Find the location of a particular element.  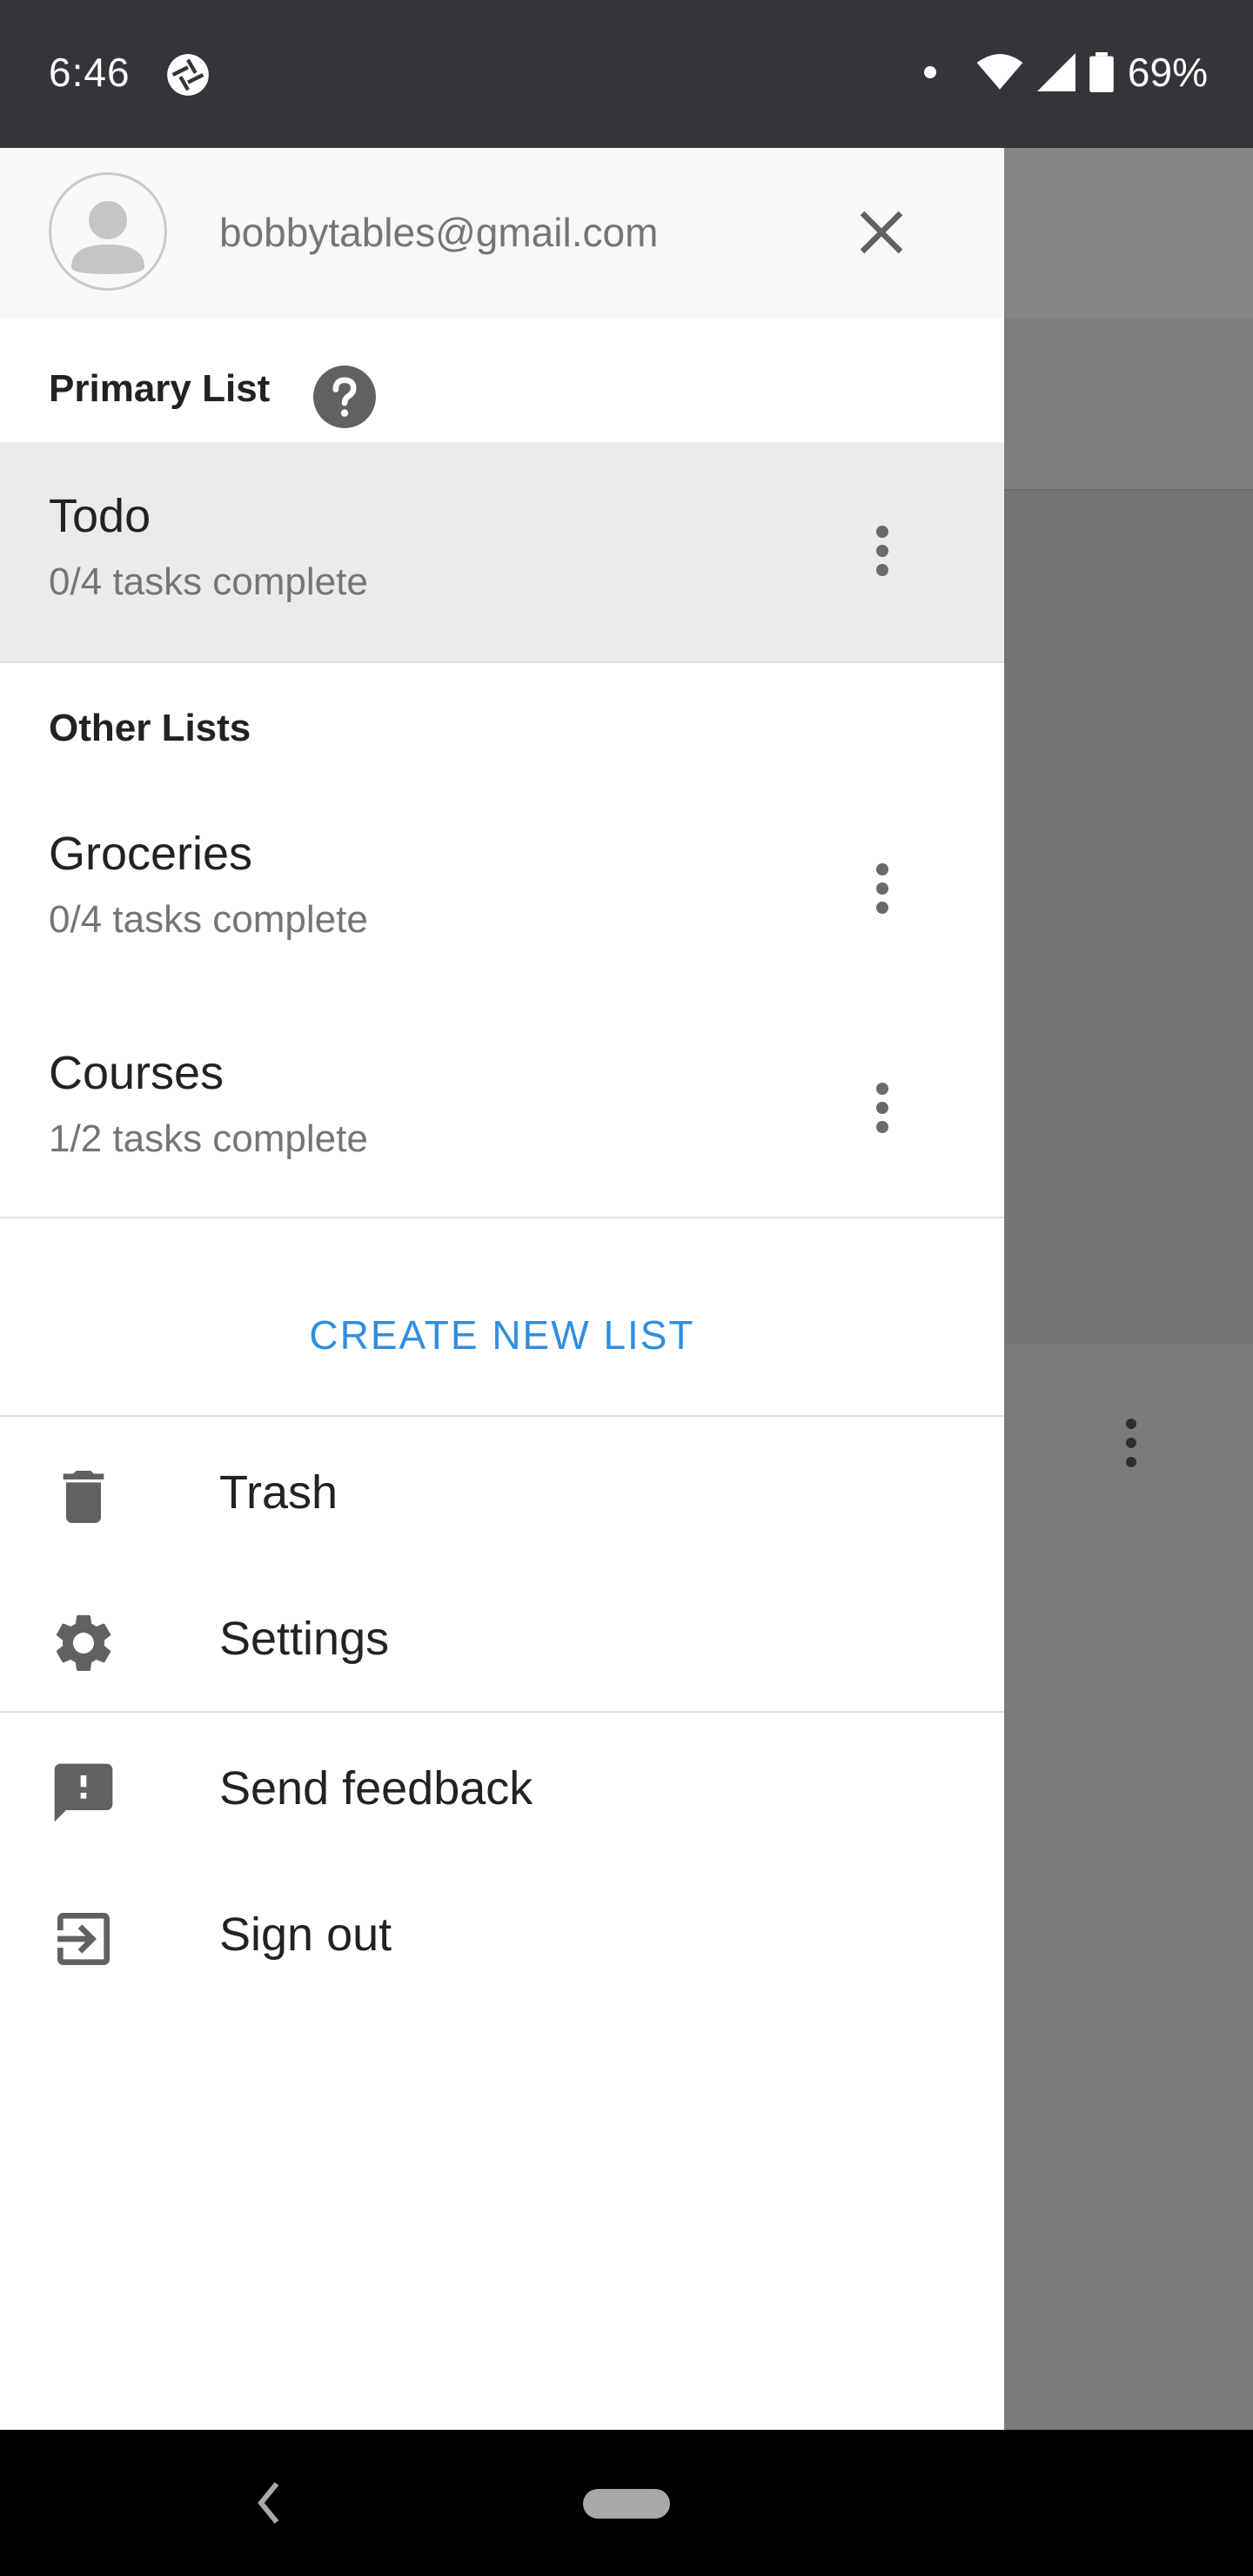

account-header: bobbytables@gmail.com is located at coordinates (502, 234).